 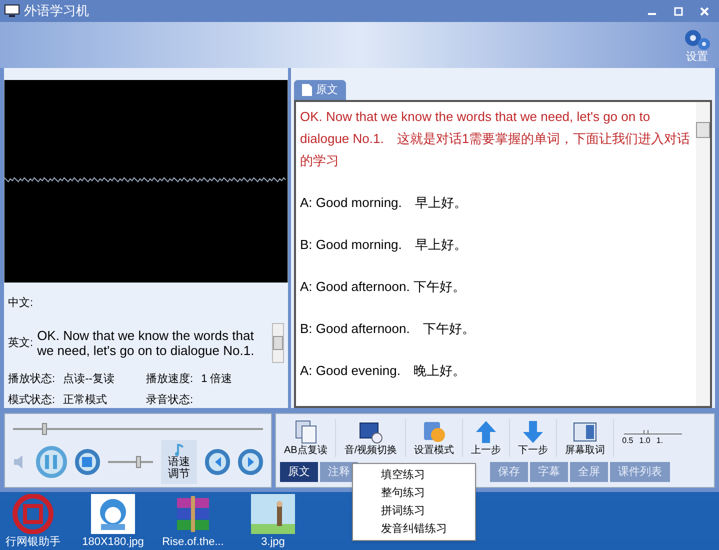 I want to click on toolbar-button: 设置模式, so click(x=435, y=438).